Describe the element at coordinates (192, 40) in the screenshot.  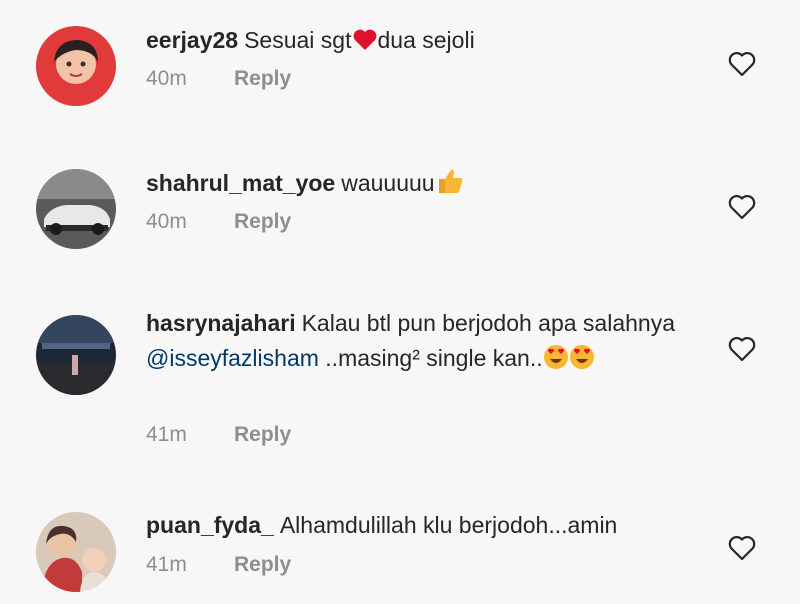
I see `comment-username: eerjay28` at that location.